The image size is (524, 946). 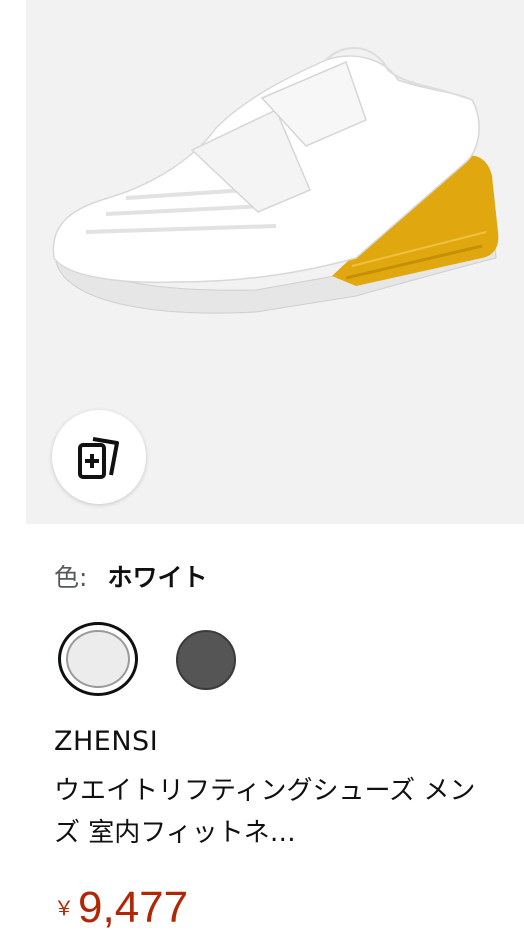 I want to click on currency-symbol: ￥, so click(x=64, y=908).